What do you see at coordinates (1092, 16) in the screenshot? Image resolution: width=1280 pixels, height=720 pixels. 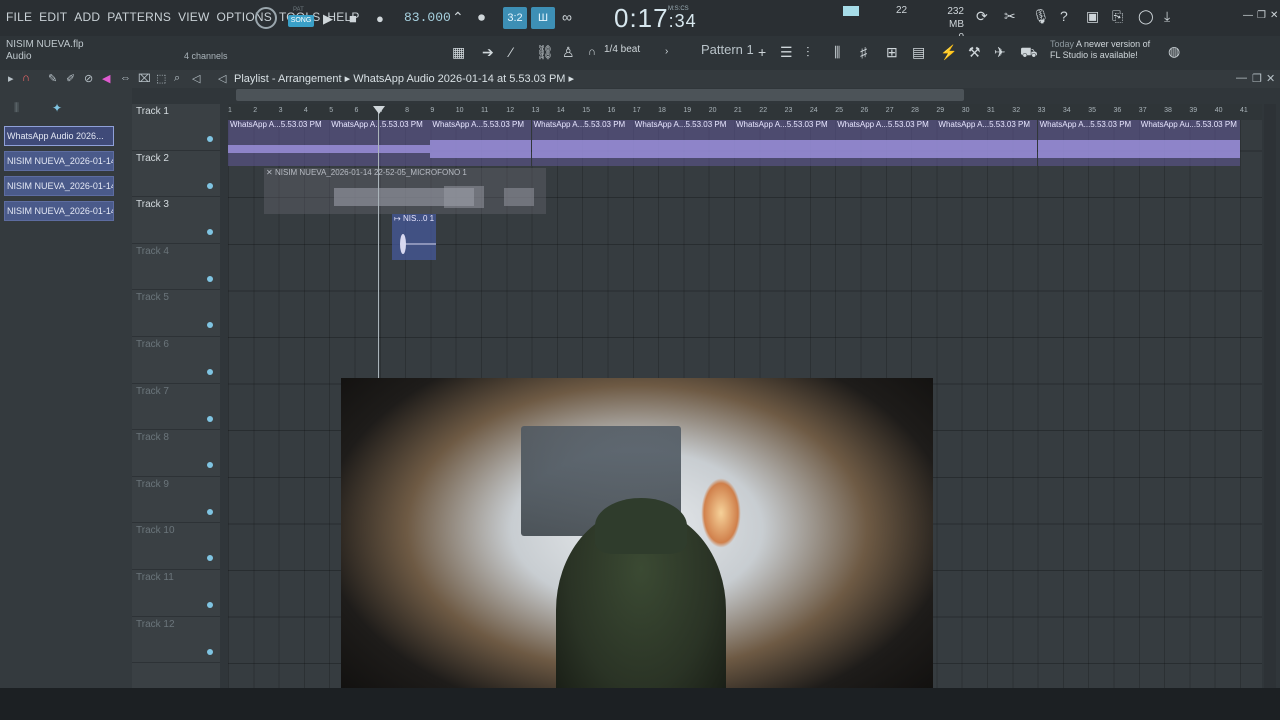 I see `save-icon: ▣` at bounding box center [1092, 16].